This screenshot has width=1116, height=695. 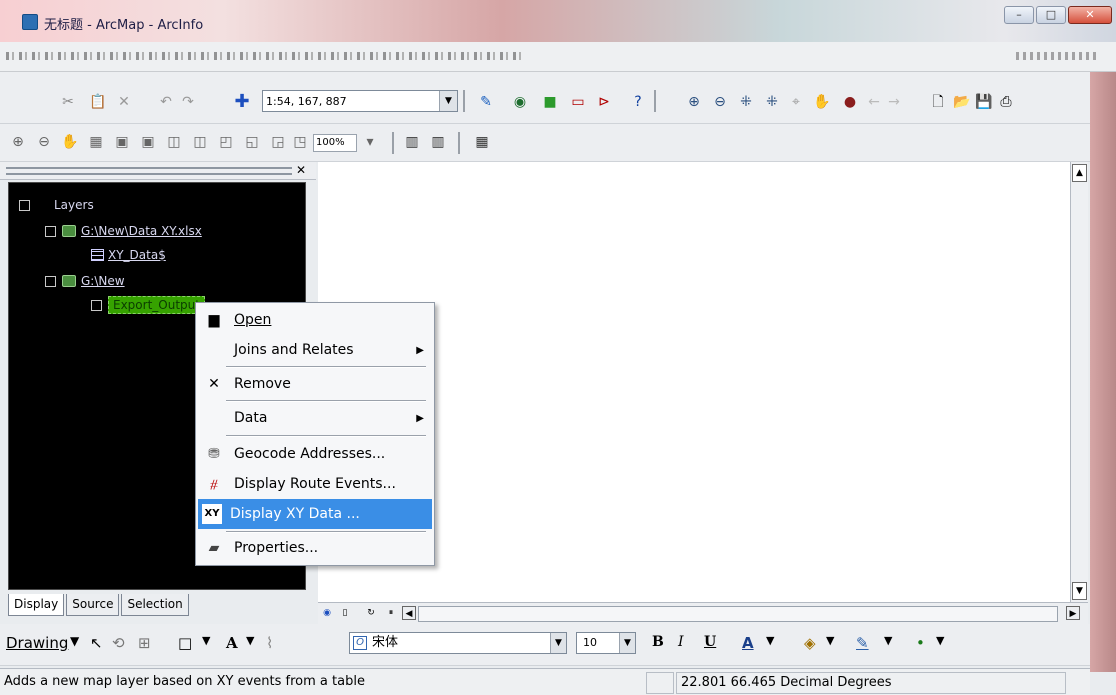 What do you see at coordinates (148, 142) in the screenshot?
I see `fixed-layout-zoom-icon: ▣` at bounding box center [148, 142].